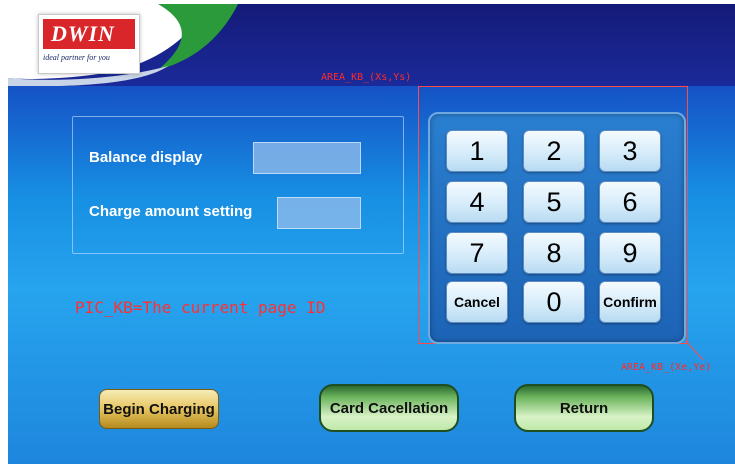 The image size is (735, 464). I want to click on key-2-button: 2, so click(554, 151).